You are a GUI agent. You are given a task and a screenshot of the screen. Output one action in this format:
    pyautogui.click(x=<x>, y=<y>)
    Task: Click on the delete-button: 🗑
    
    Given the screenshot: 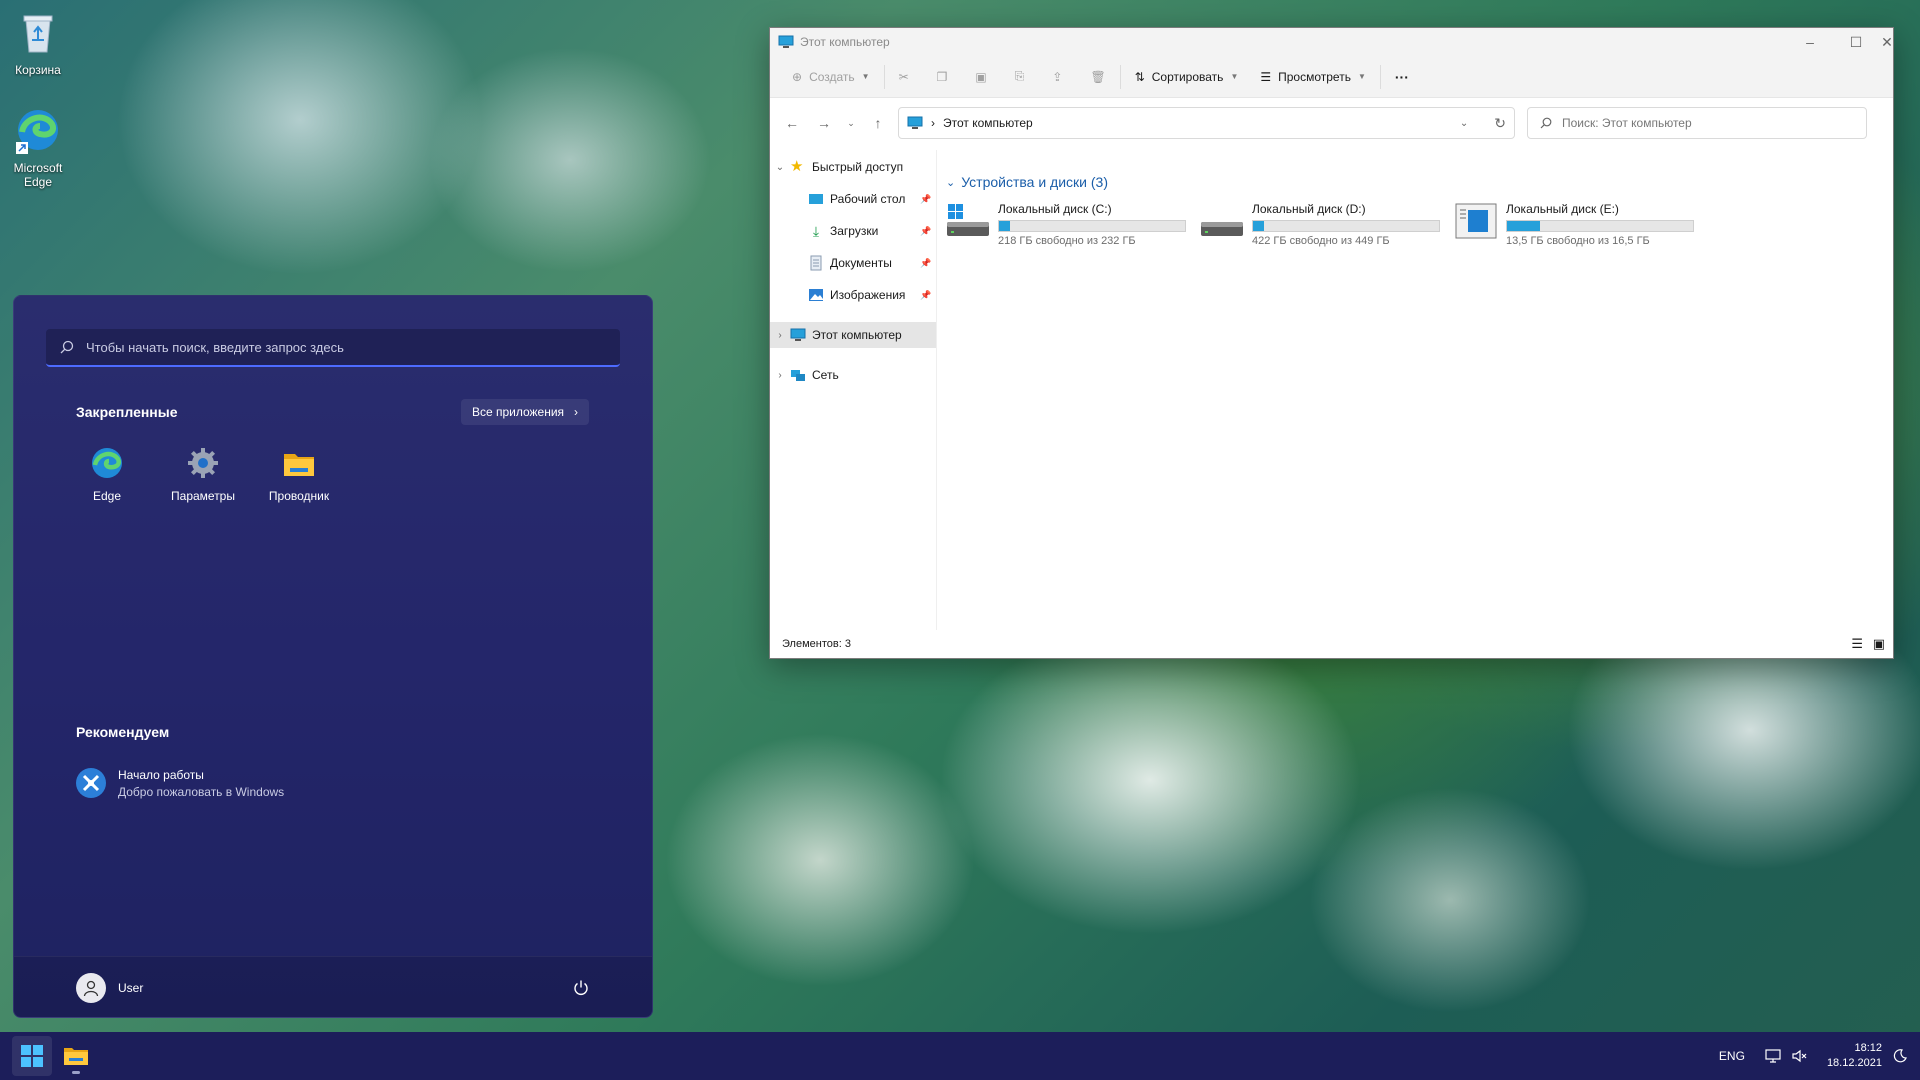 What is the action you would take?
    pyautogui.click(x=1097, y=77)
    